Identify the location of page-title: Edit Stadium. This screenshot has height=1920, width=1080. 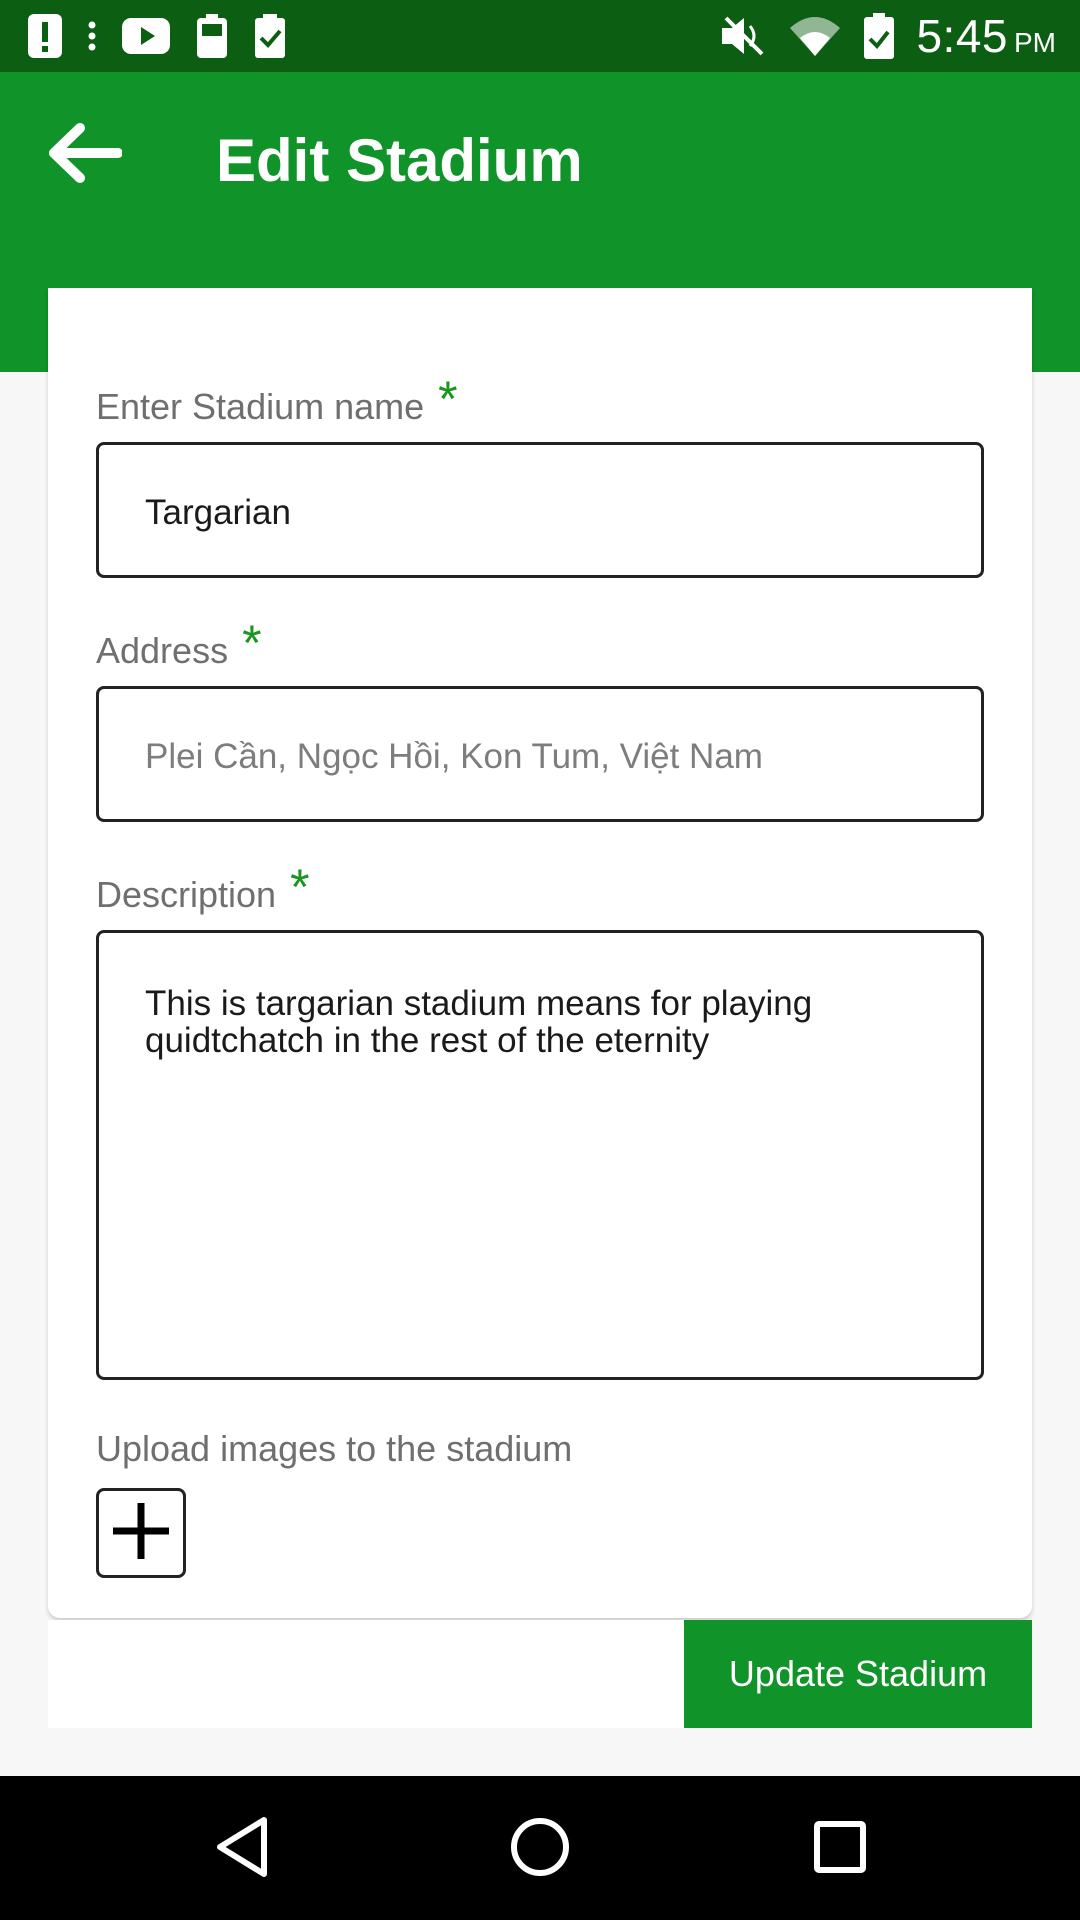
(399, 160).